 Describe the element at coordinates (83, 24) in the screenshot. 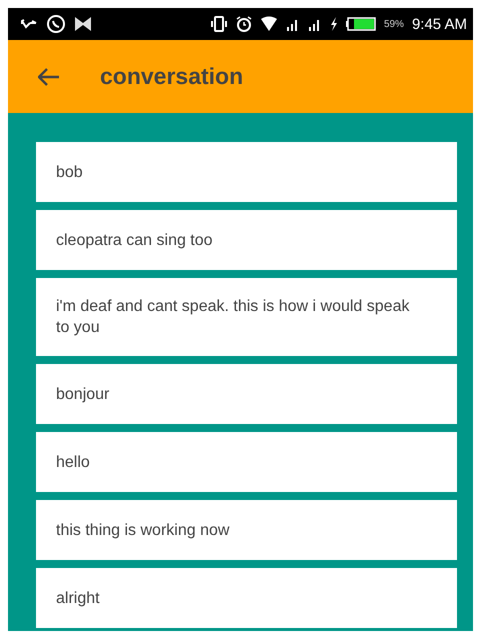

I see `bowtie-icon` at that location.